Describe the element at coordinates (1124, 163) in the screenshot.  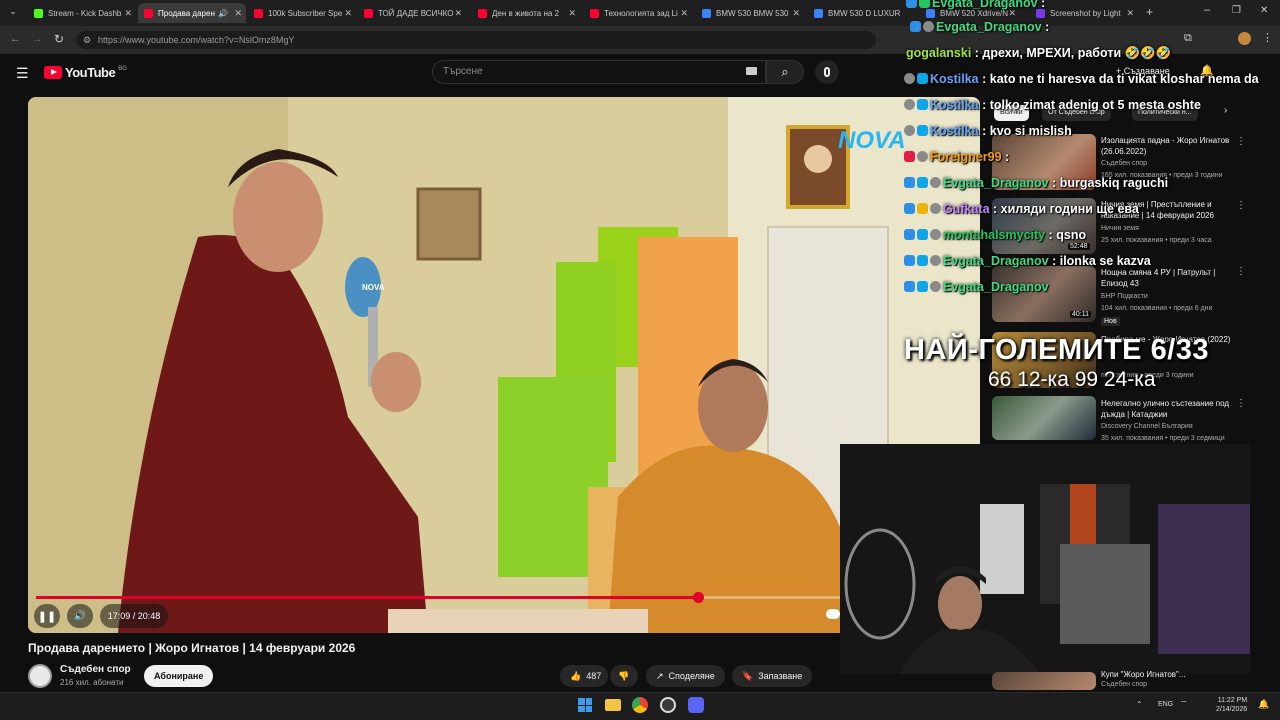
I see `related-channel: Съдебен спор` at that location.